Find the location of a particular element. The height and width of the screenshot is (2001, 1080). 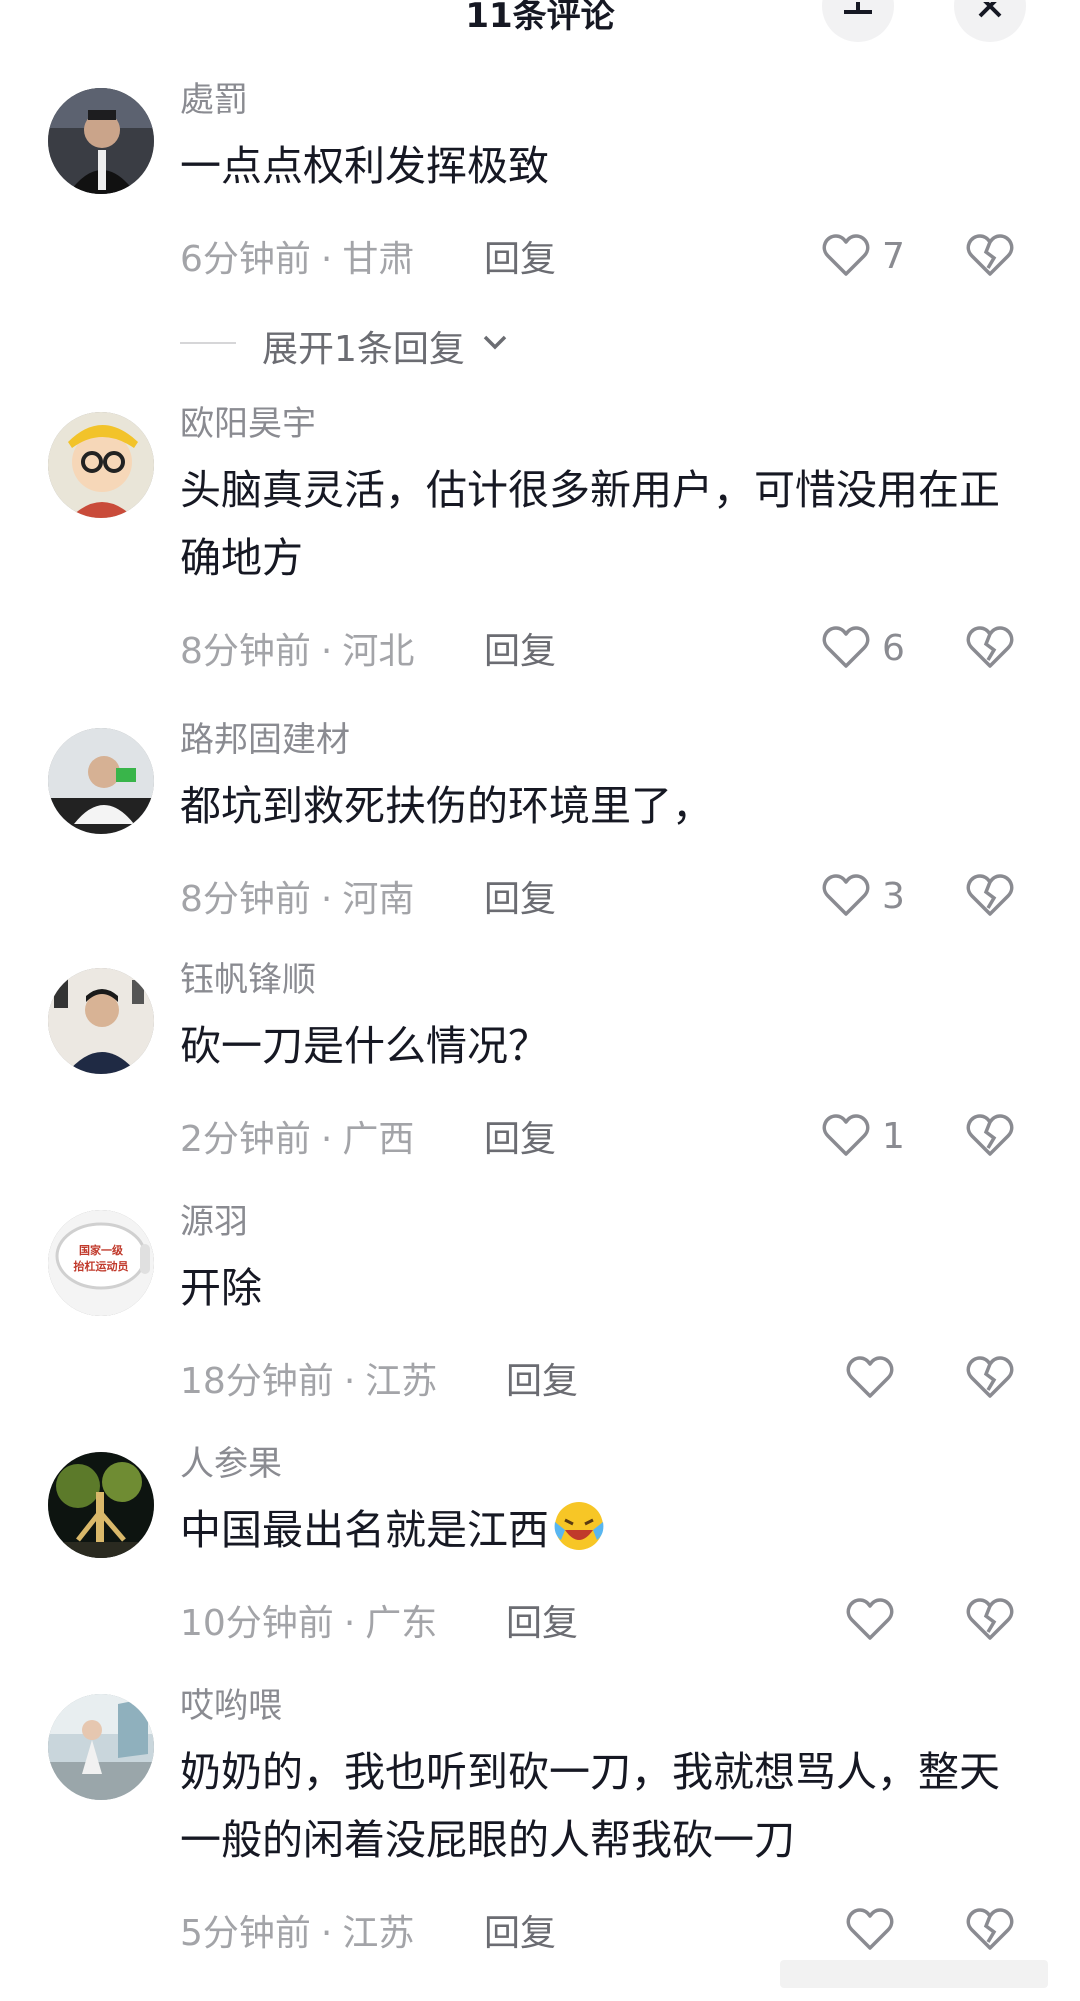

comment-meta: 6分钟前 · 甘肃 is located at coordinates (297, 259).